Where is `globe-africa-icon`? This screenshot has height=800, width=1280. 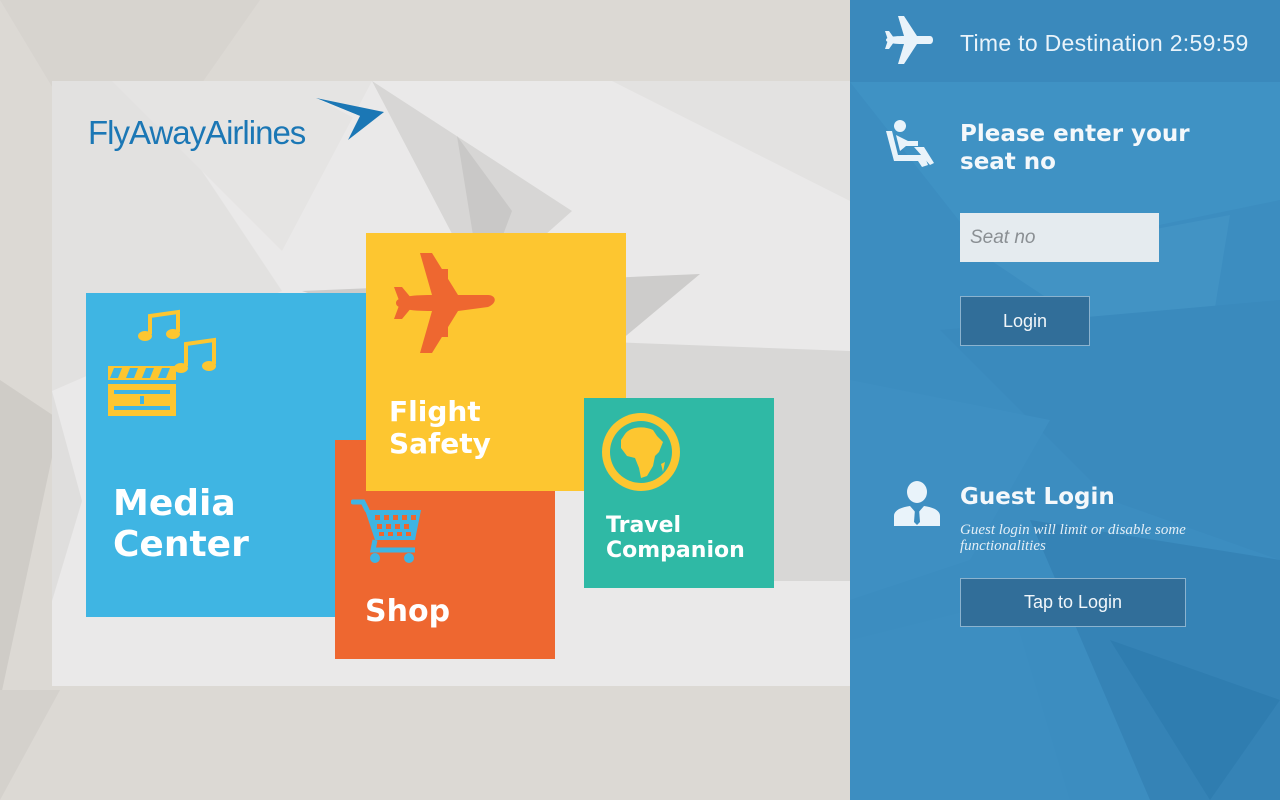
globe-africa-icon is located at coordinates (641, 454).